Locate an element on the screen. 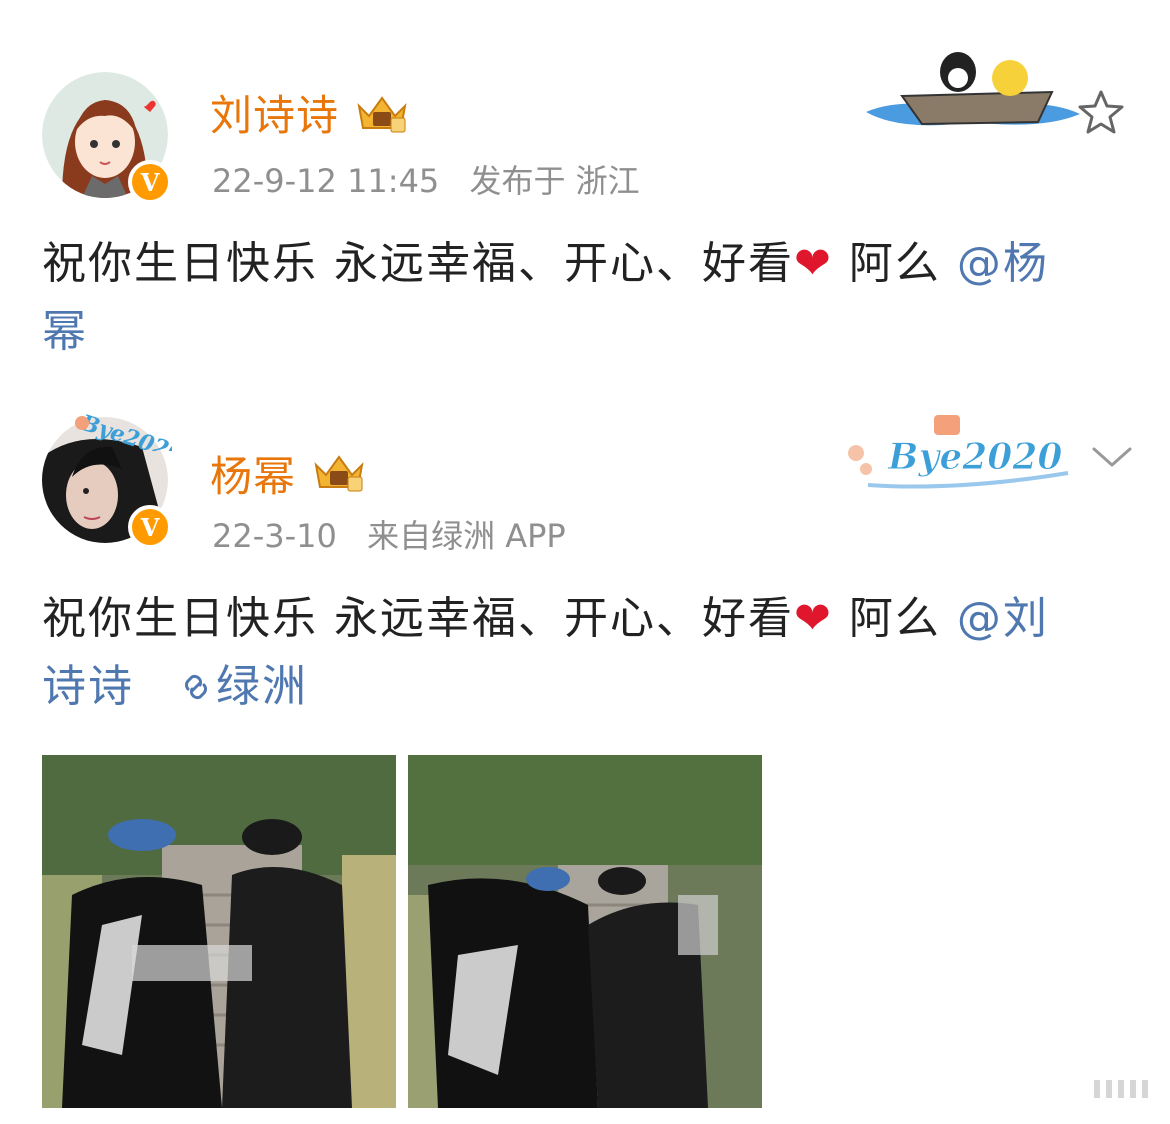  avatar: Bye2020 V is located at coordinates (107, 480).